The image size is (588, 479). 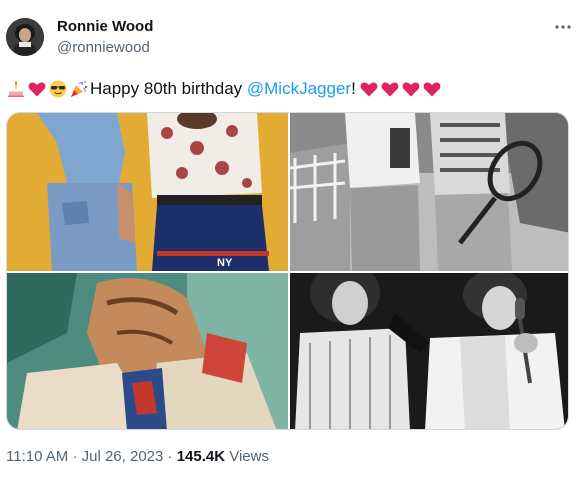 I want to click on birthday-cake-icon, so click(x=16, y=89).